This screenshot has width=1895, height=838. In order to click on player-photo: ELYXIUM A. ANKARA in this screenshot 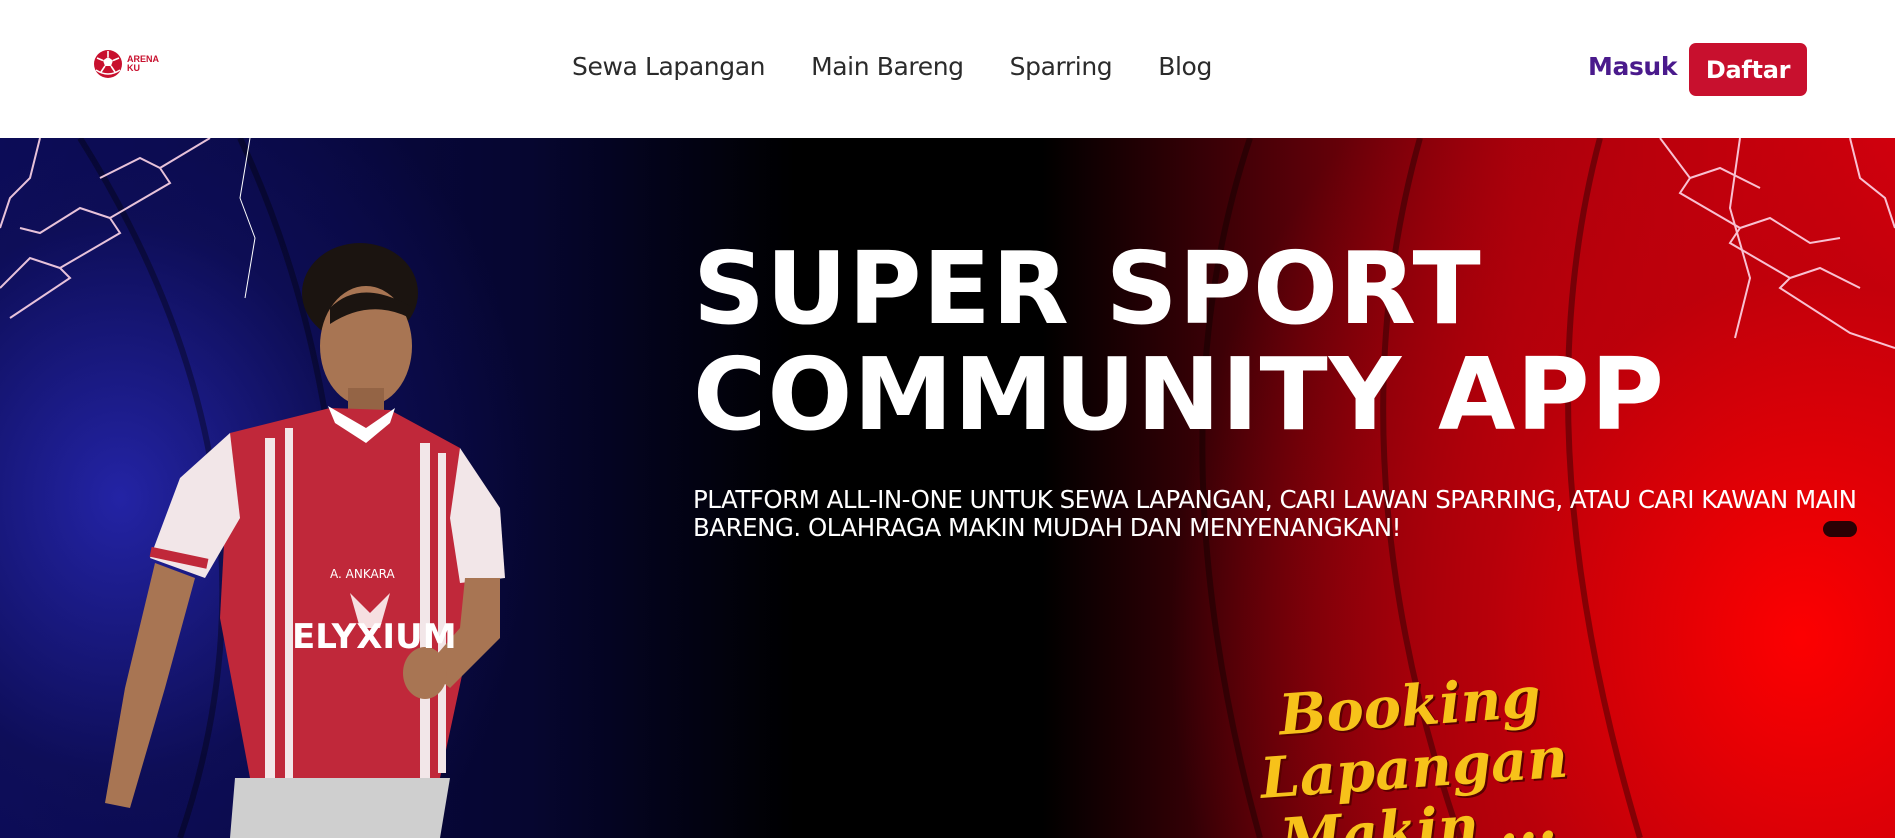, I will do `click(305, 540)`.